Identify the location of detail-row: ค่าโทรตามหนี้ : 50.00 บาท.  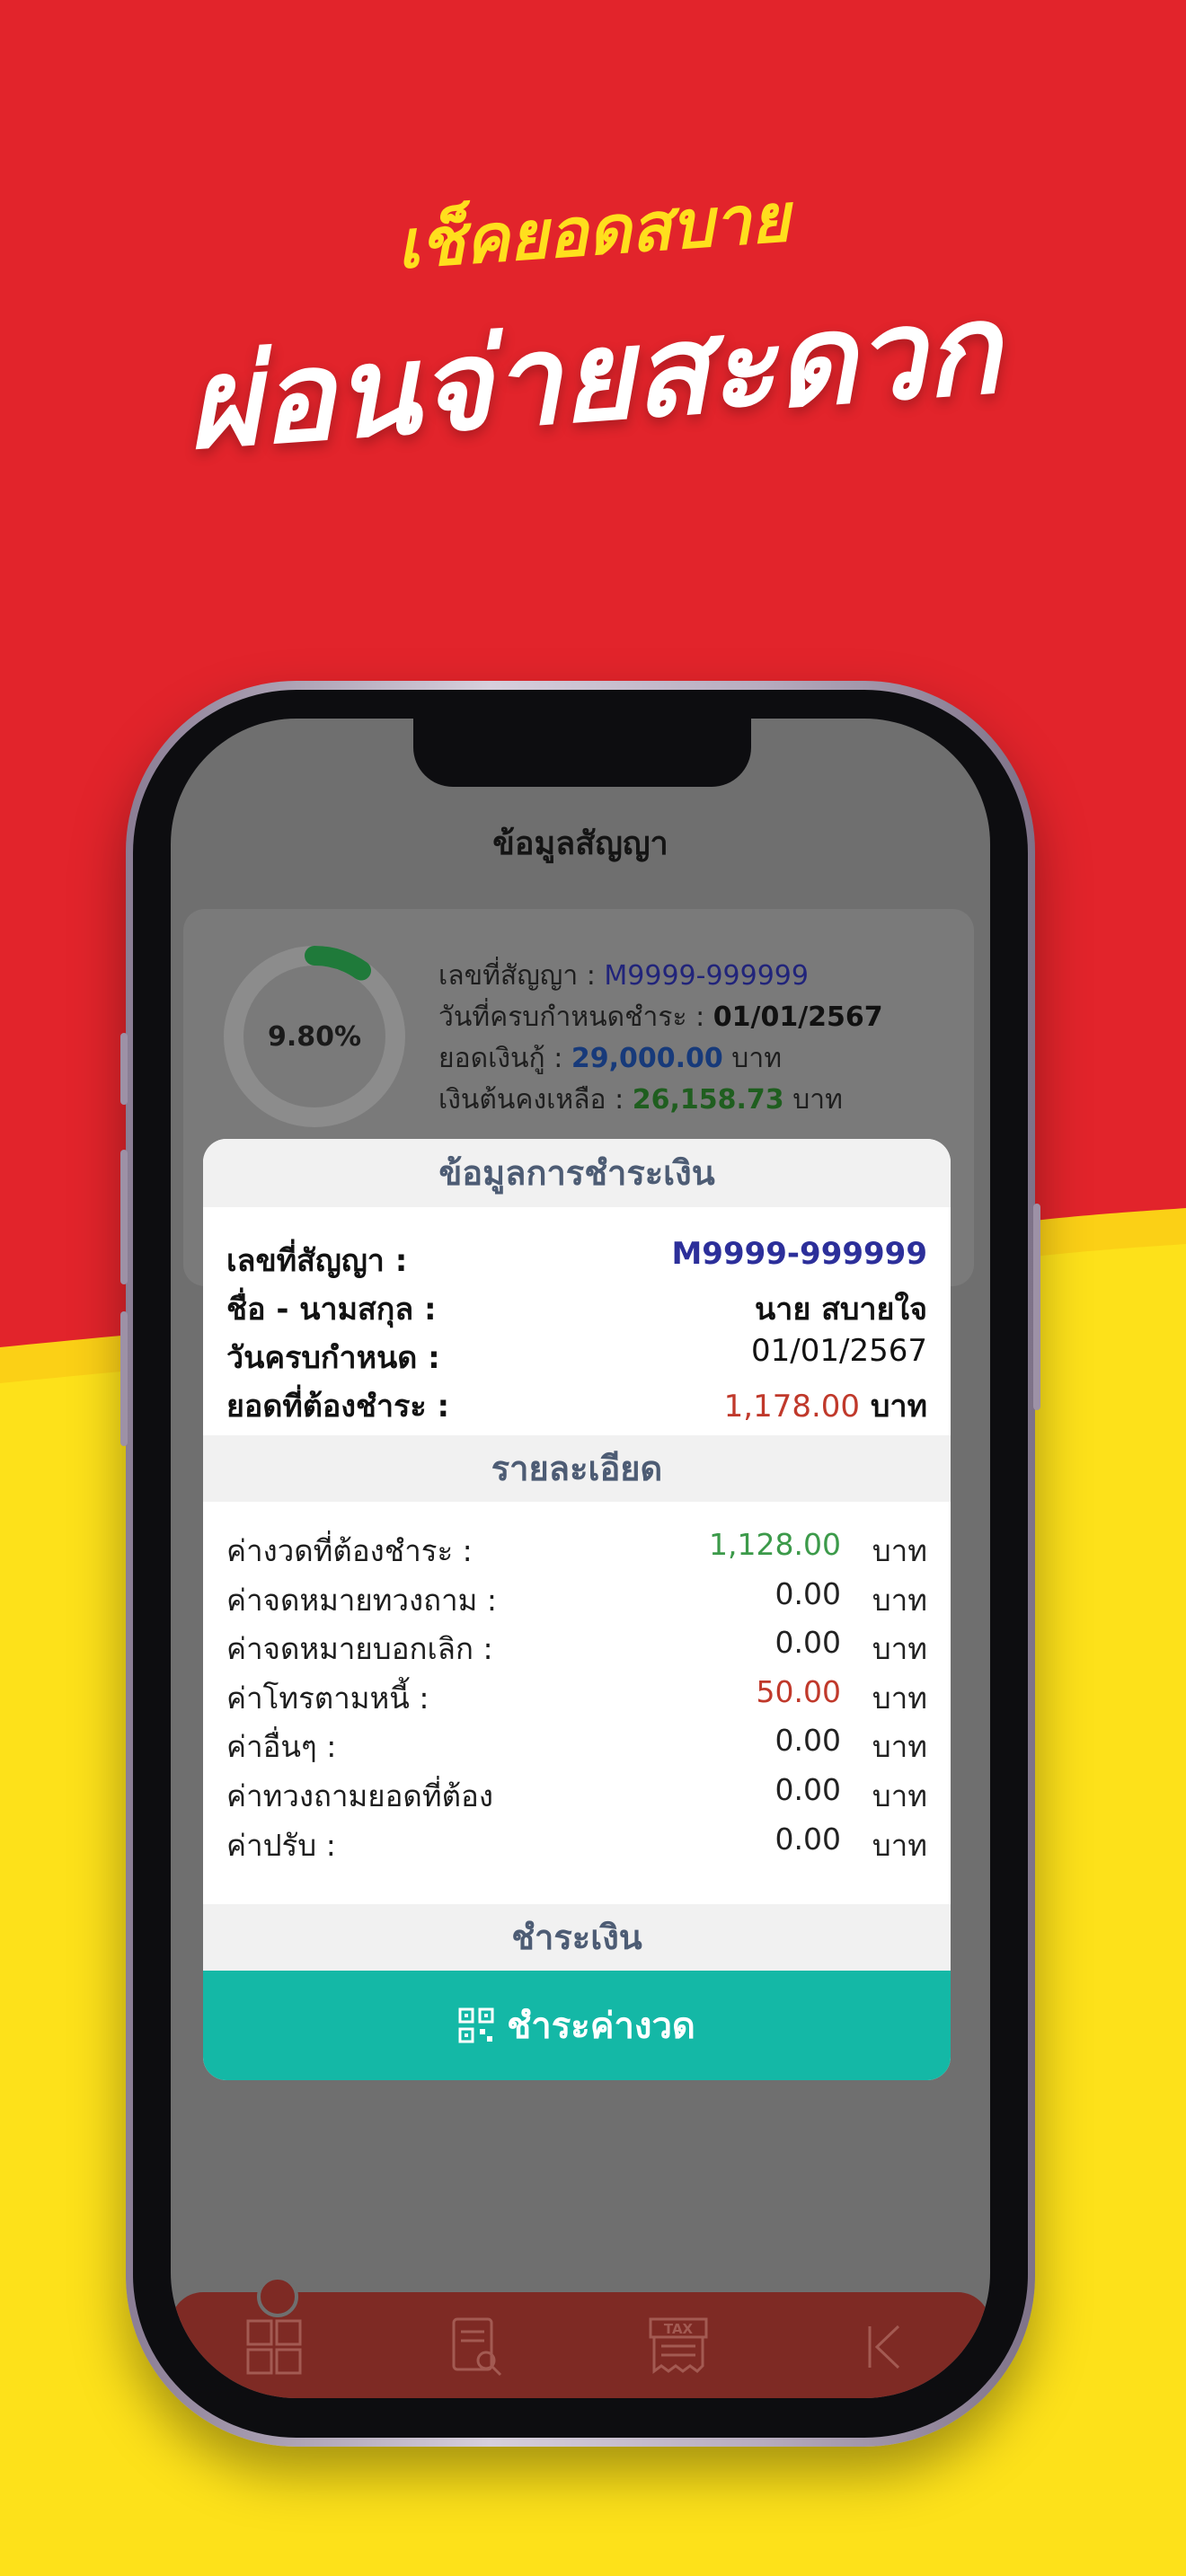
(577, 1693).